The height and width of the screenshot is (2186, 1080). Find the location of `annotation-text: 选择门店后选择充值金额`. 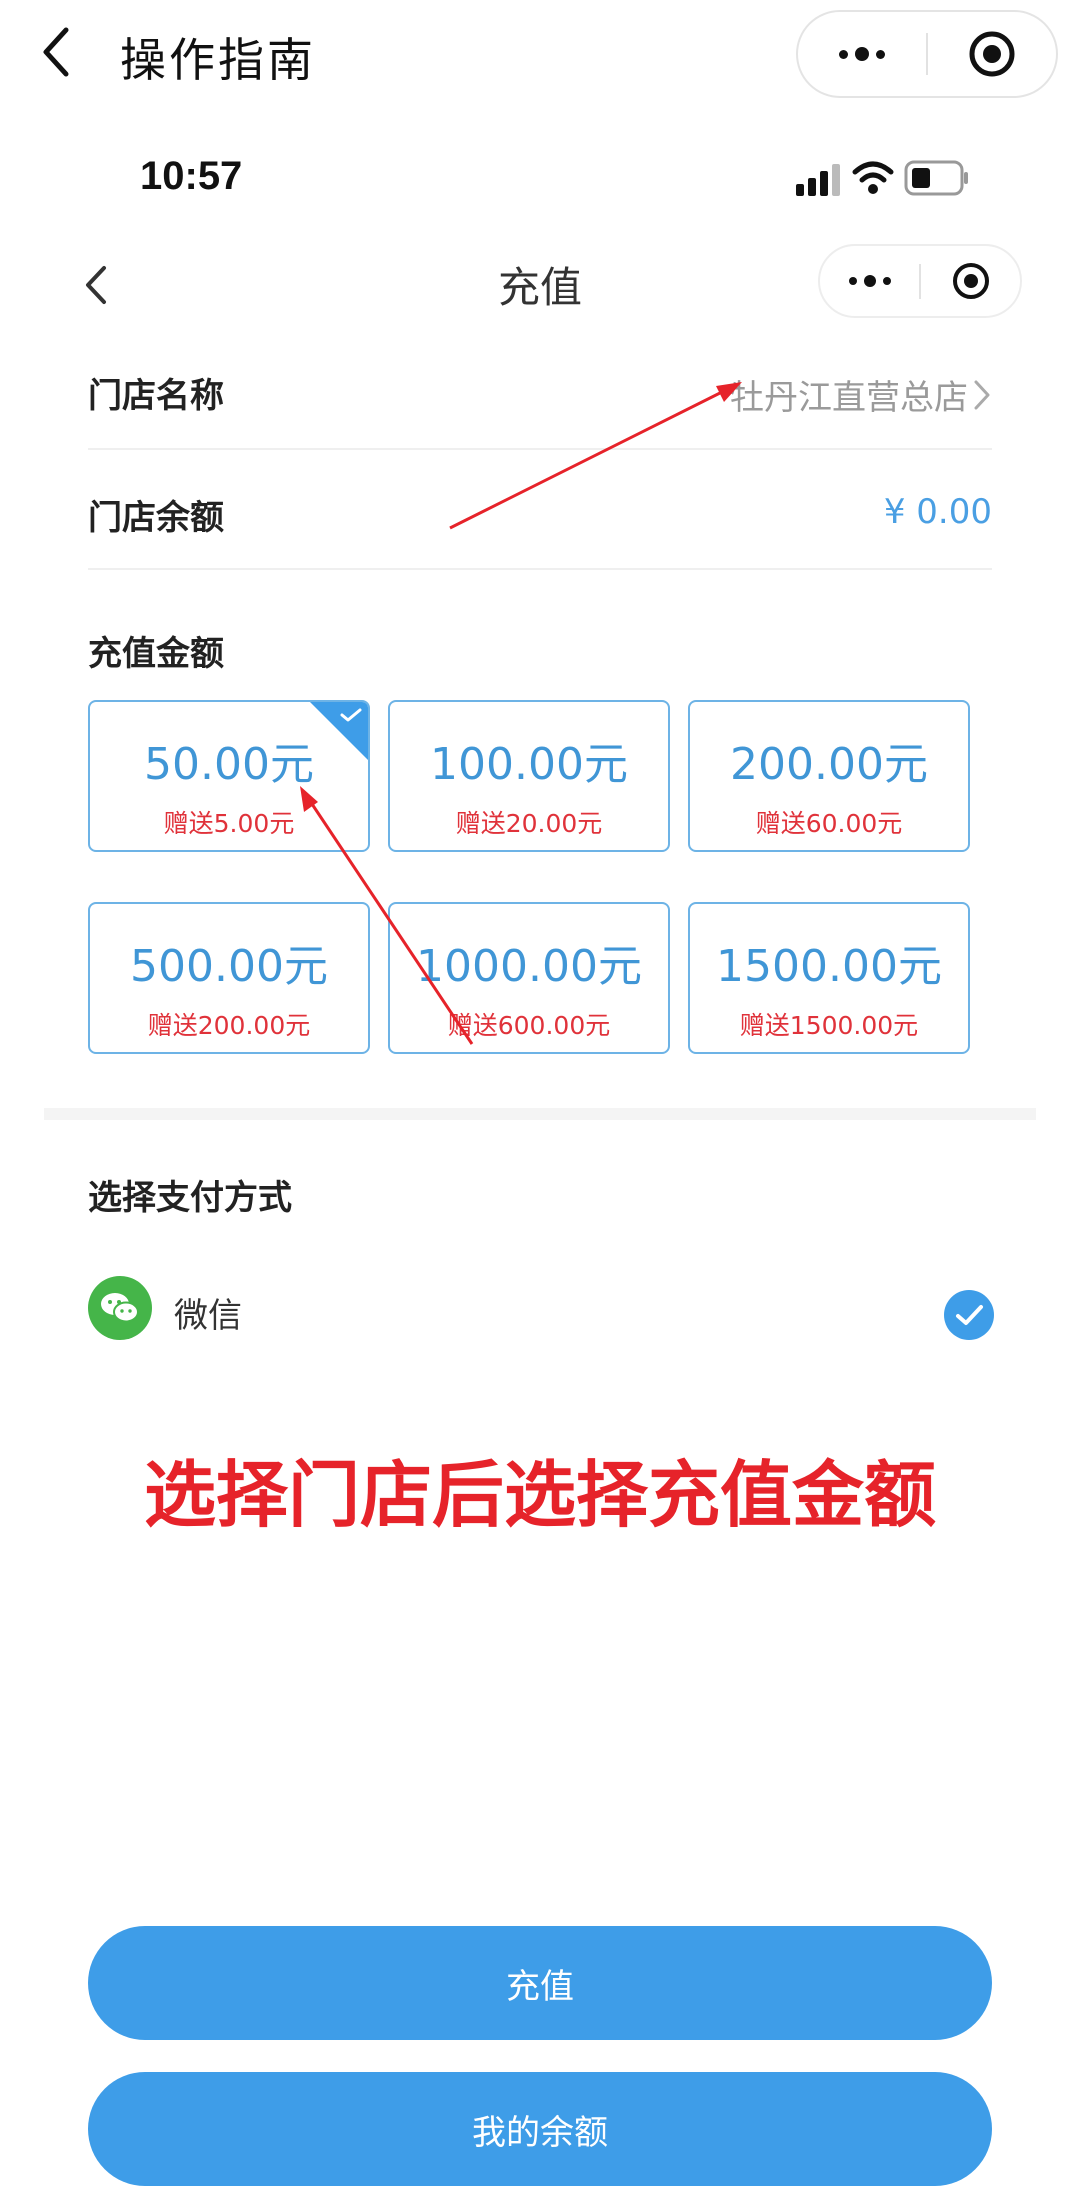

annotation-text: 选择门店后选择充值金额 is located at coordinates (539, 1495).